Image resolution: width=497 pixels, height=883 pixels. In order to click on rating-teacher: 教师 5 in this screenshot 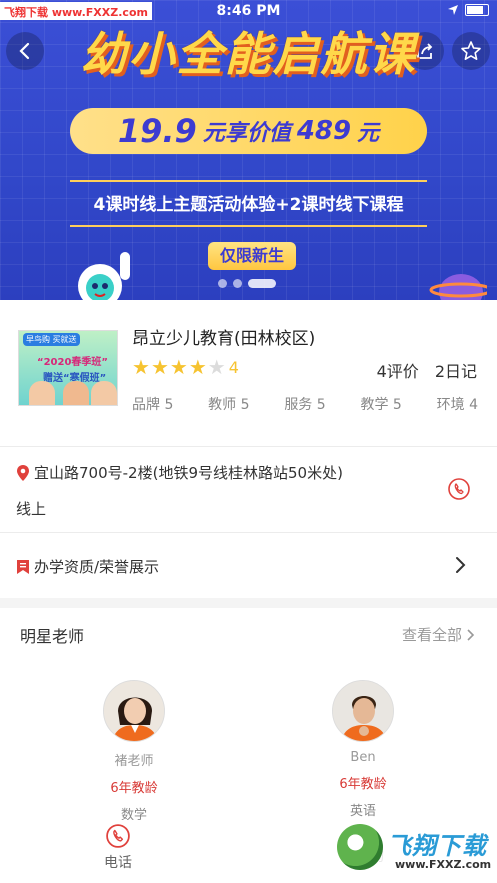, I will do `click(229, 405)`.